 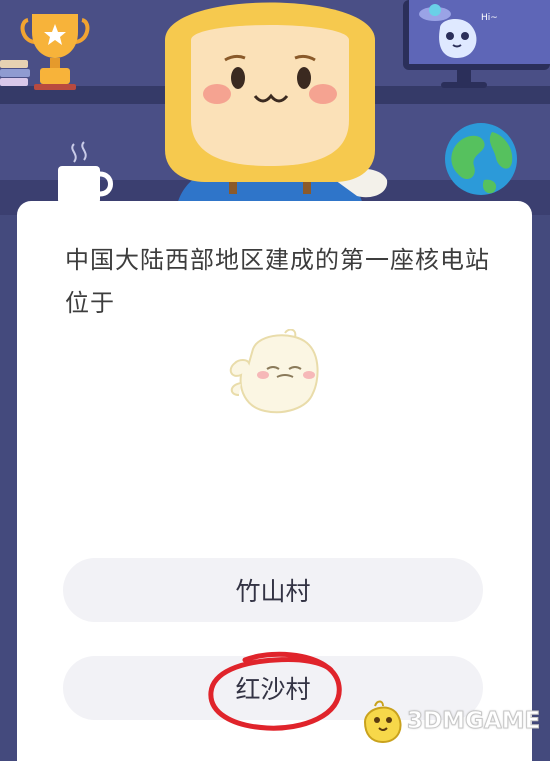 I want to click on watermark-text: 3DMGAME, so click(x=473, y=721).